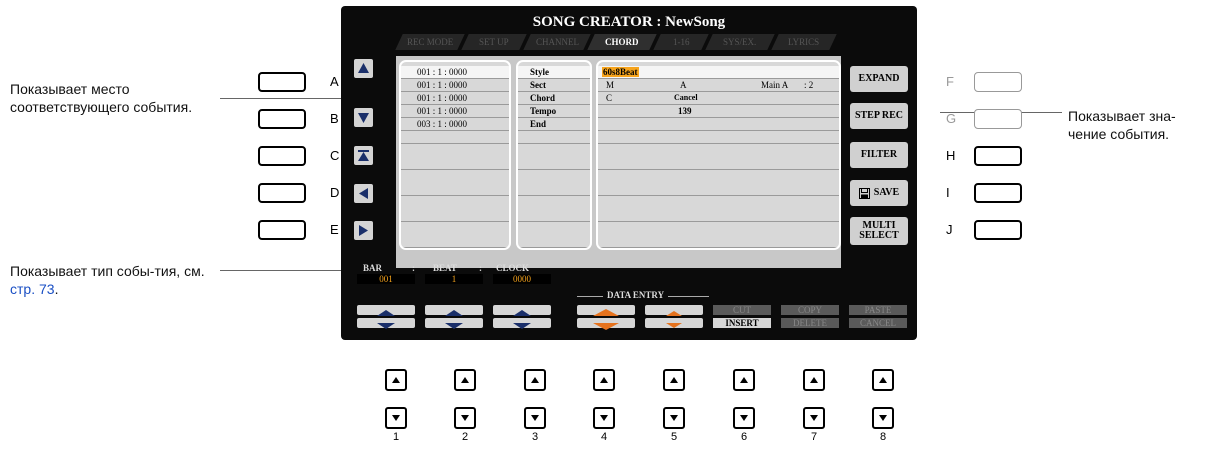 The height and width of the screenshot is (455, 1212). I want to click on event-position-1: 001 : 1 : 0000, so click(455, 85).